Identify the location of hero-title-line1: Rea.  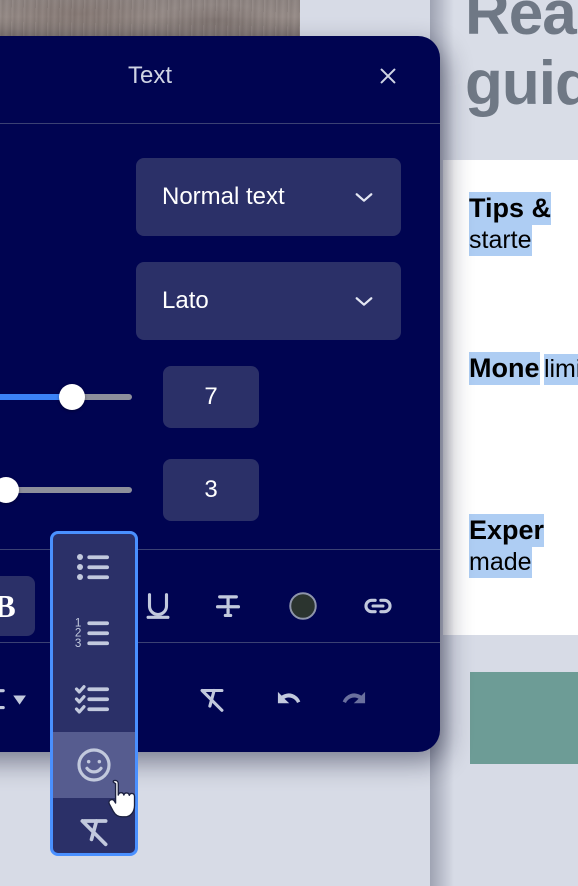
(521, 24).